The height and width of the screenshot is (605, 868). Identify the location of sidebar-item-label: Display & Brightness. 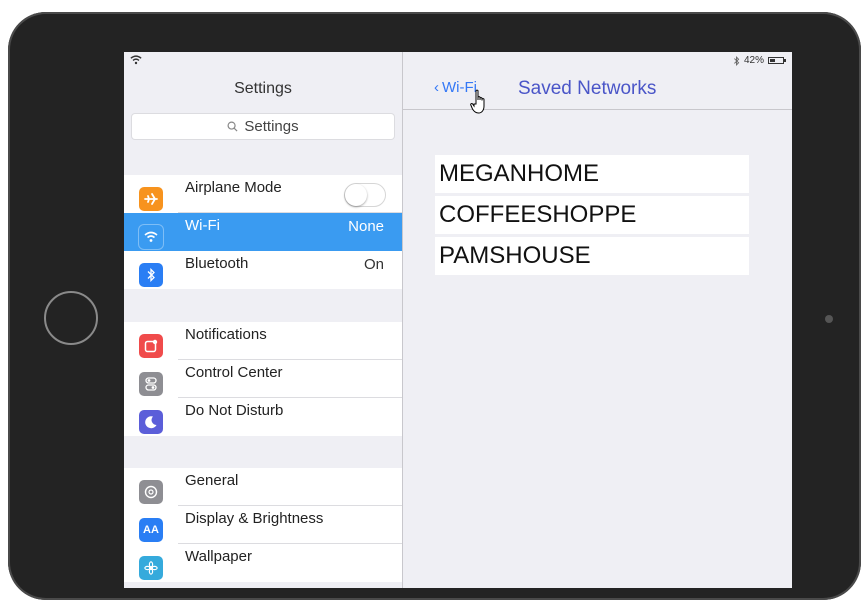
(254, 518).